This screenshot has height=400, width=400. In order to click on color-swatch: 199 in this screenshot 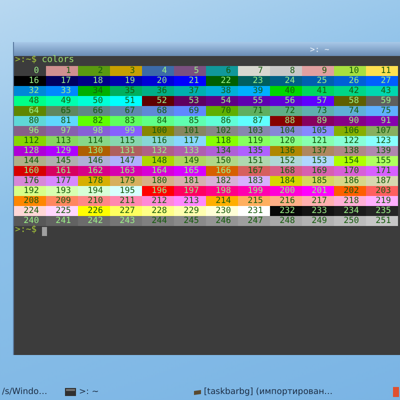, I will do `click(254, 191)`.